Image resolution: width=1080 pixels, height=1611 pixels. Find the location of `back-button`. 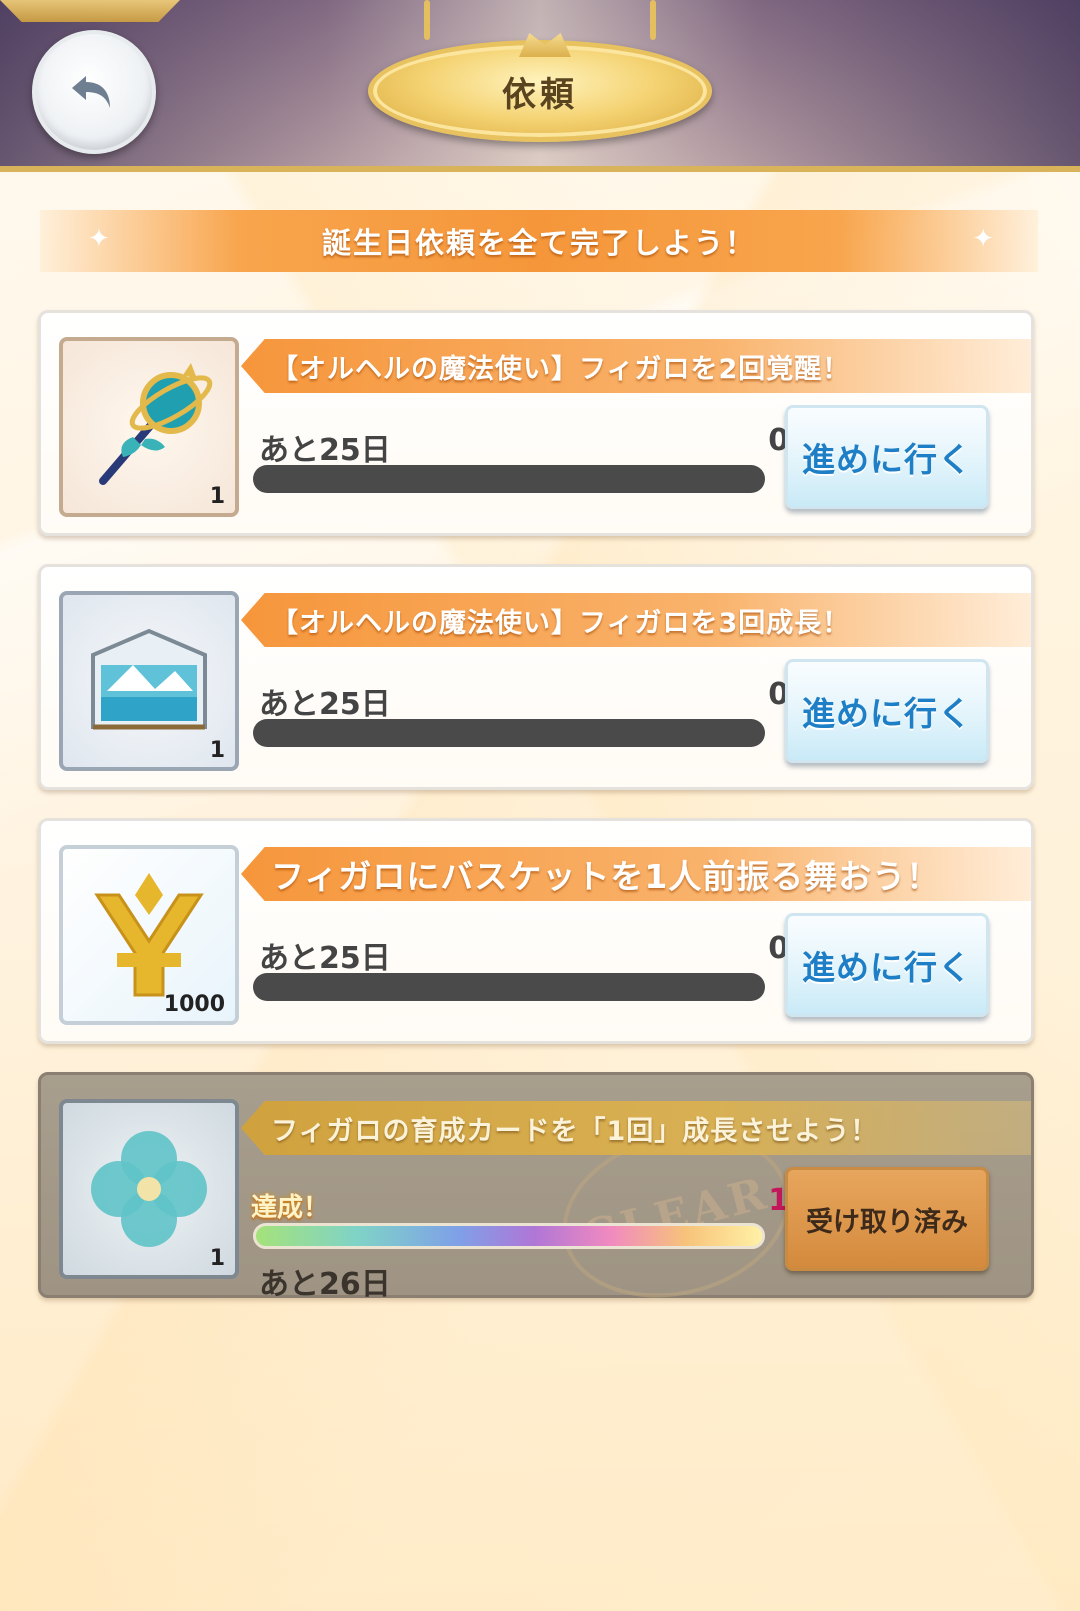

back-button is located at coordinates (94, 92).